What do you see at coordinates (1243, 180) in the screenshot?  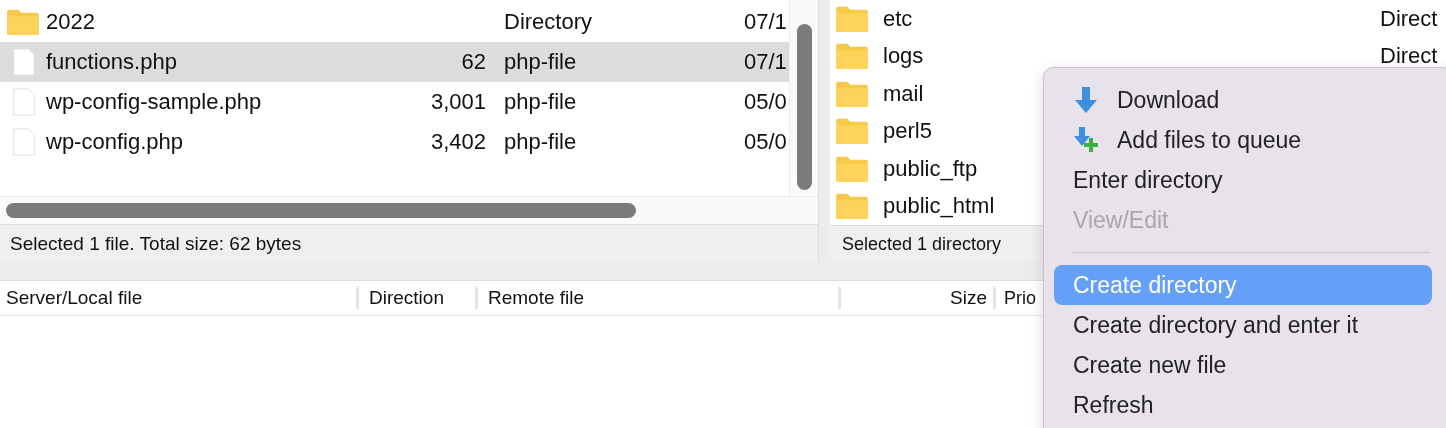 I see `menu-item: Enter directory` at bounding box center [1243, 180].